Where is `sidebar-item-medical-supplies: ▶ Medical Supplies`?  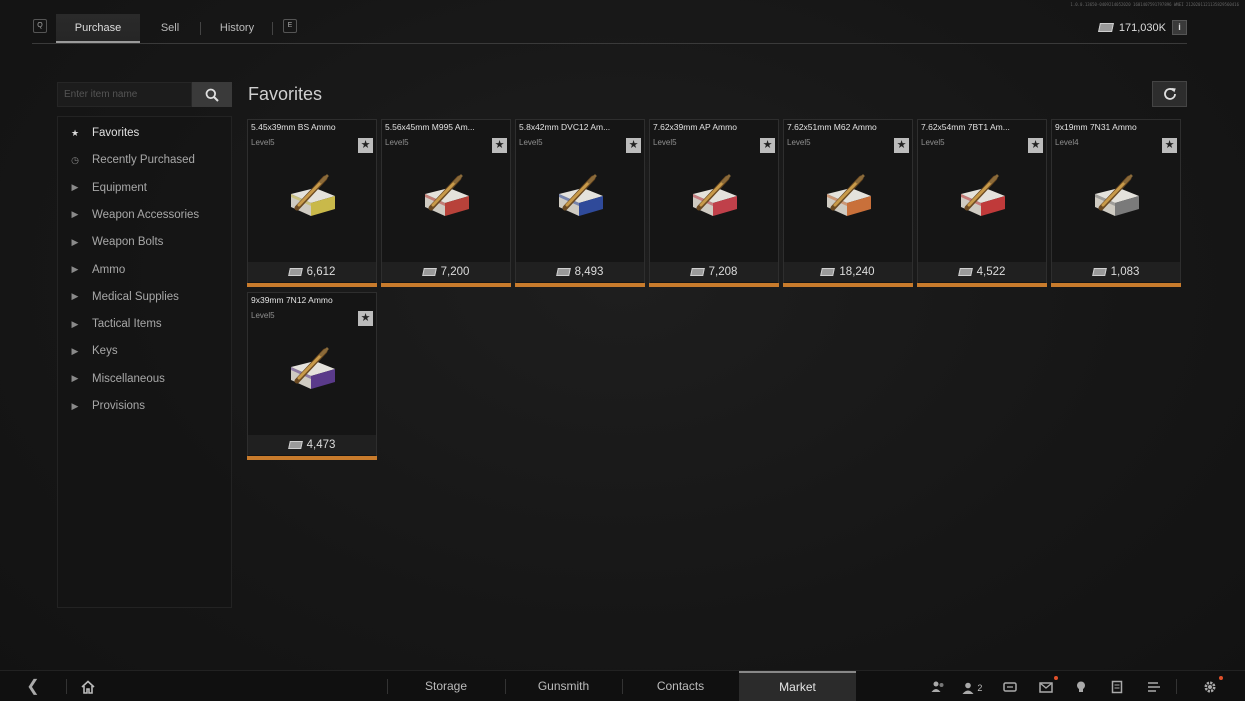
sidebar-item-medical-supplies: ▶ Medical Supplies is located at coordinates (145, 297).